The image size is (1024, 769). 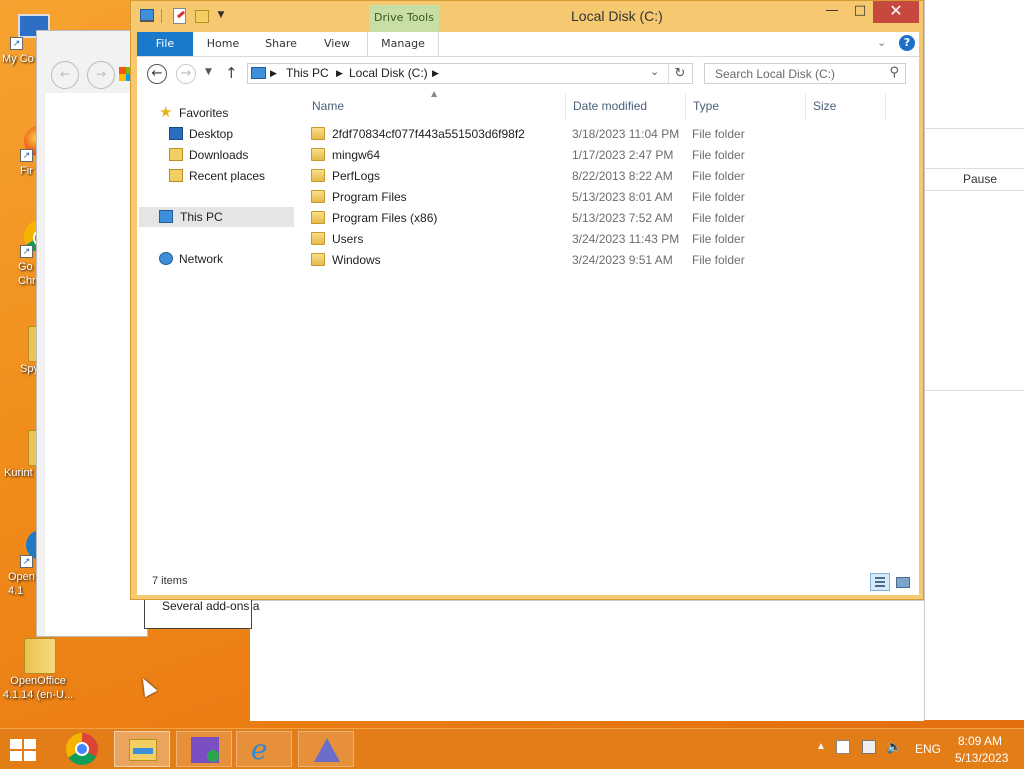 I want to click on clock-time: 8:09 AM, so click(x=980, y=741).